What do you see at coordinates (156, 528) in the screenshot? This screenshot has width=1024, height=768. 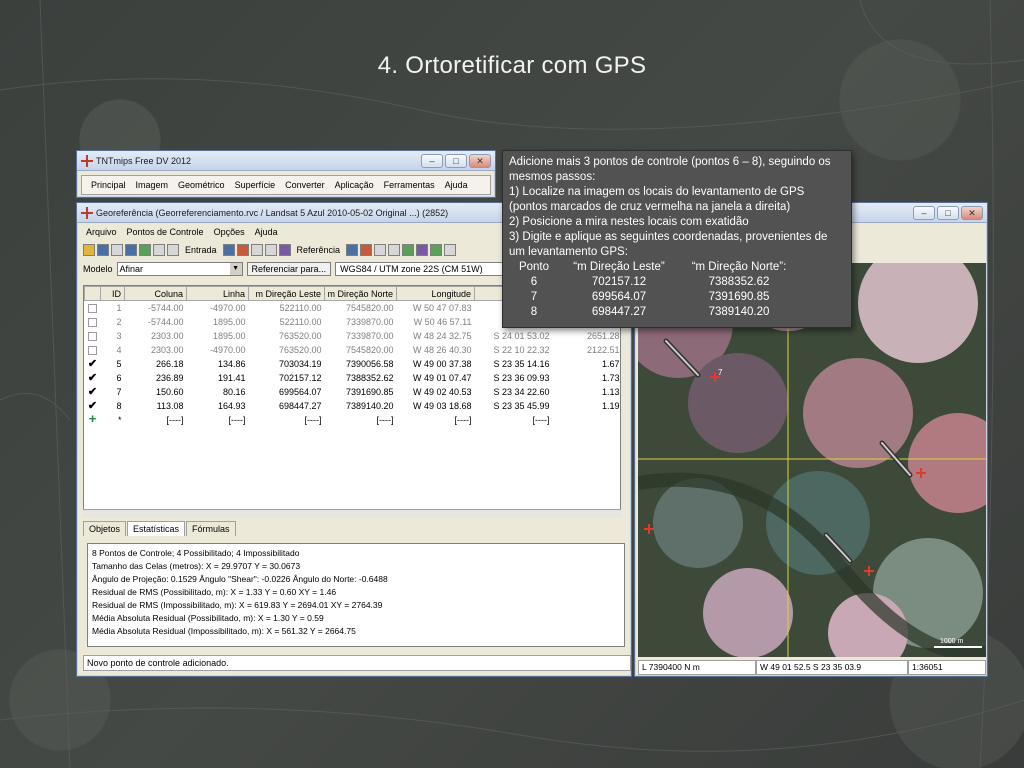 I see `tab-estatisticas: Estatísticas` at bounding box center [156, 528].